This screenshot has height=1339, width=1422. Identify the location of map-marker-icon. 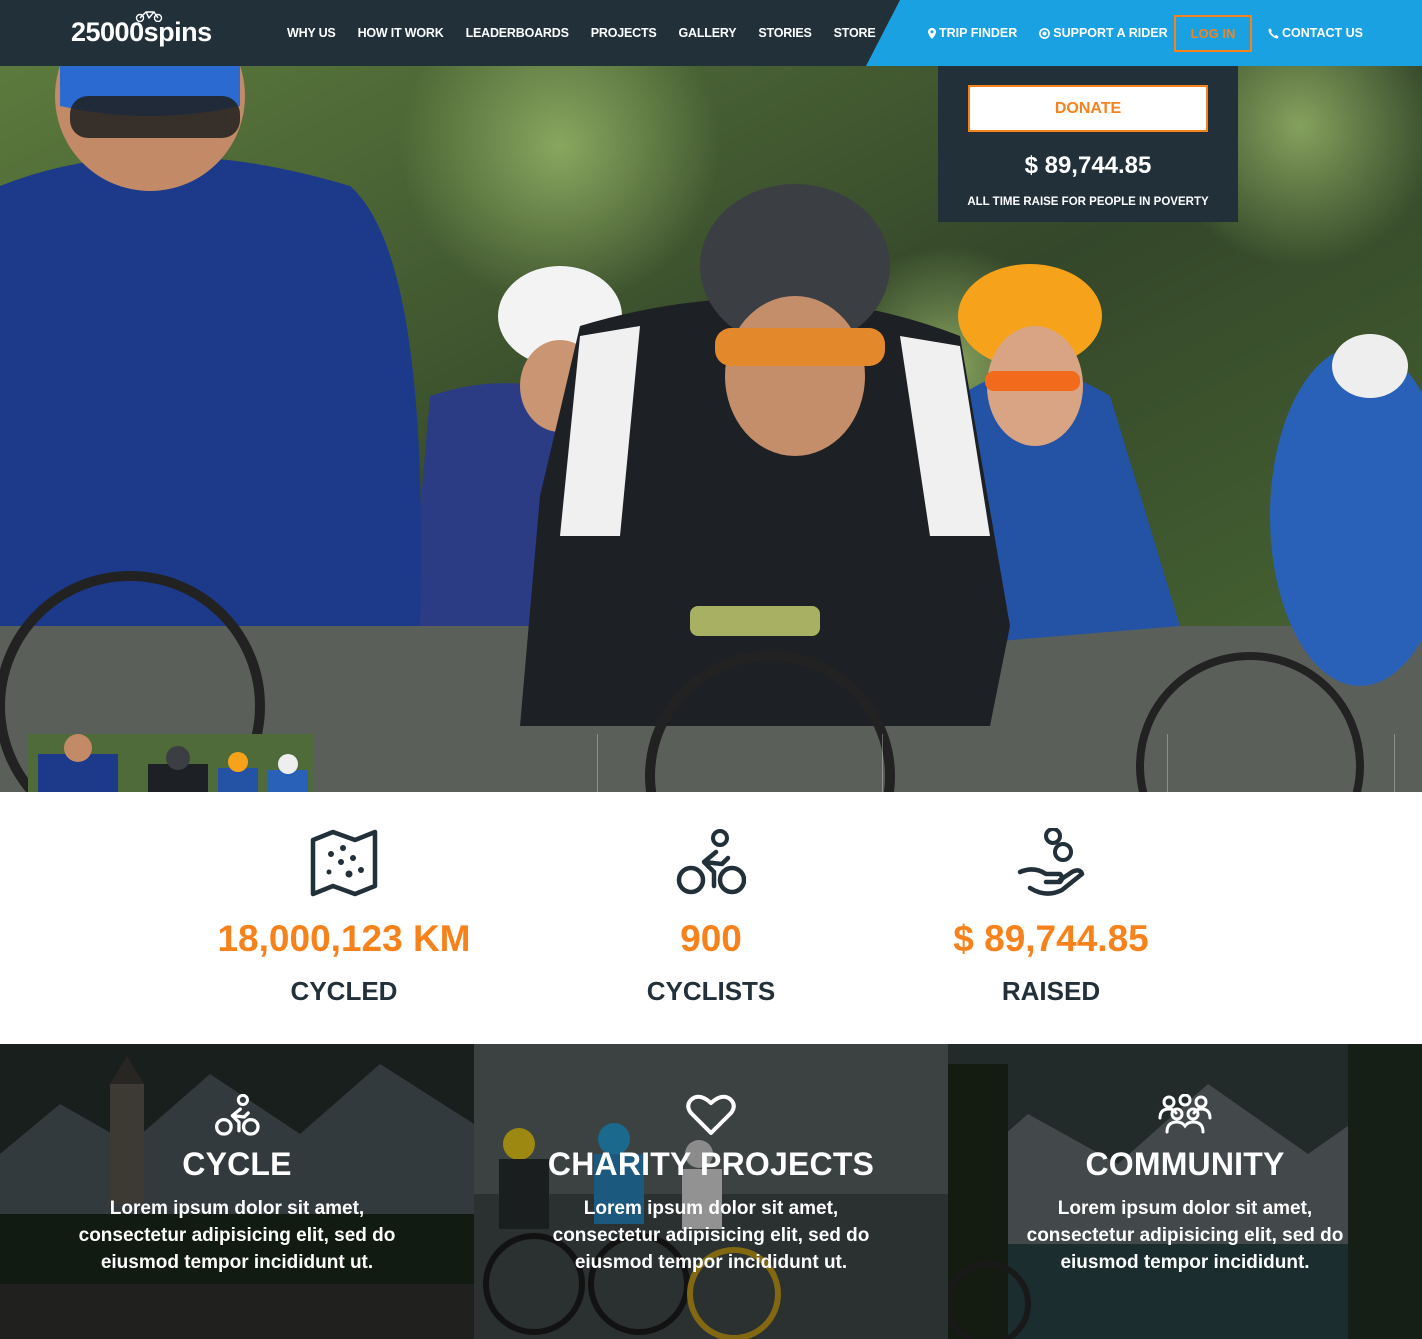
(932, 33).